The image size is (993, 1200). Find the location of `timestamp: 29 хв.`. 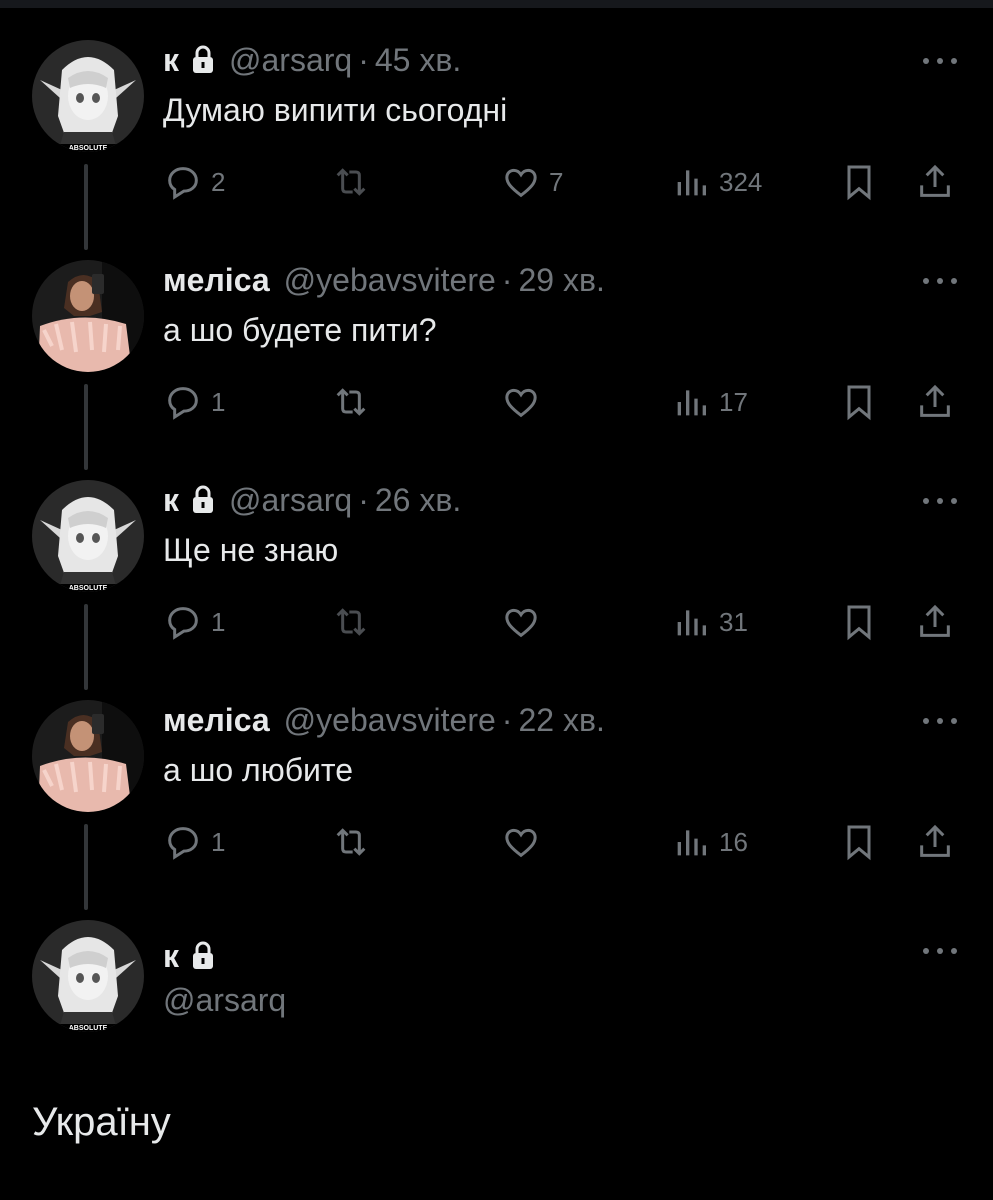

timestamp: 29 хв. is located at coordinates (561, 280).